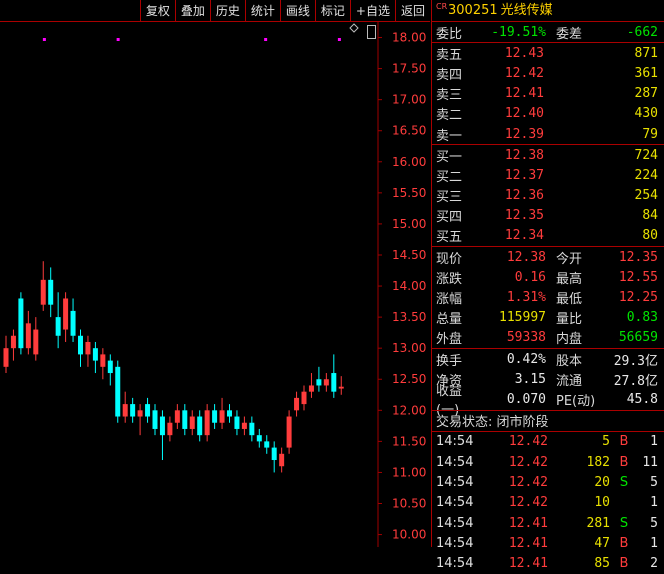 The image size is (664, 574). Describe the element at coordinates (297, 10) in the screenshot. I see `toolbar-button-4: 画线` at that location.